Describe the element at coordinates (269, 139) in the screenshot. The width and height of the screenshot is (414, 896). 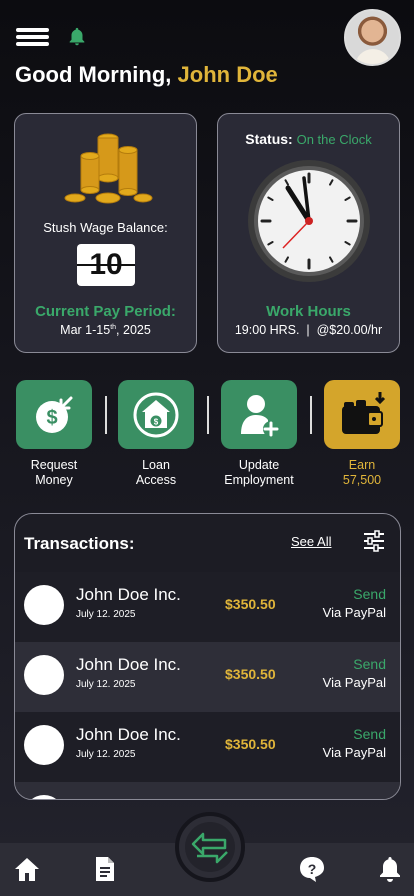
I see `status-label: Status:` at that location.